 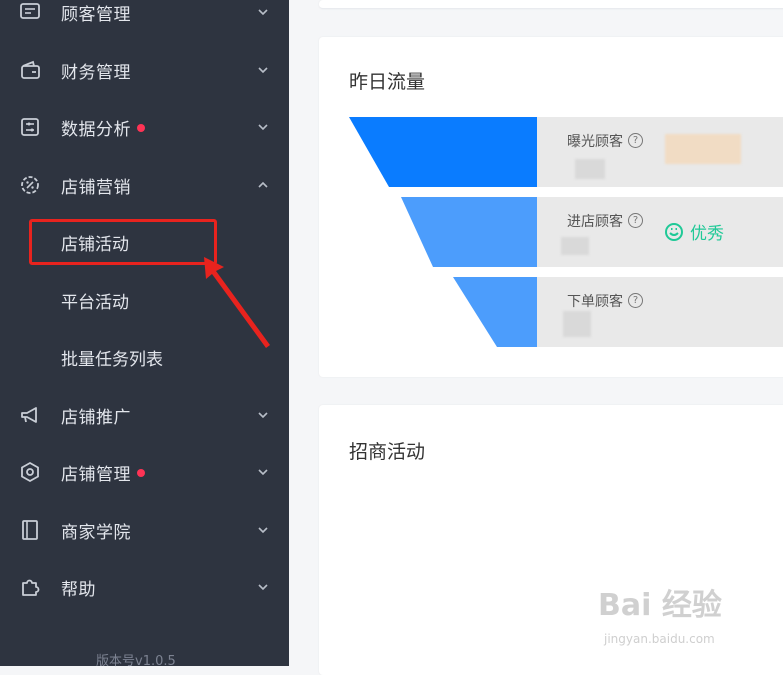 I want to click on menu-item-analytics: 数据分析, so click(x=144, y=127).